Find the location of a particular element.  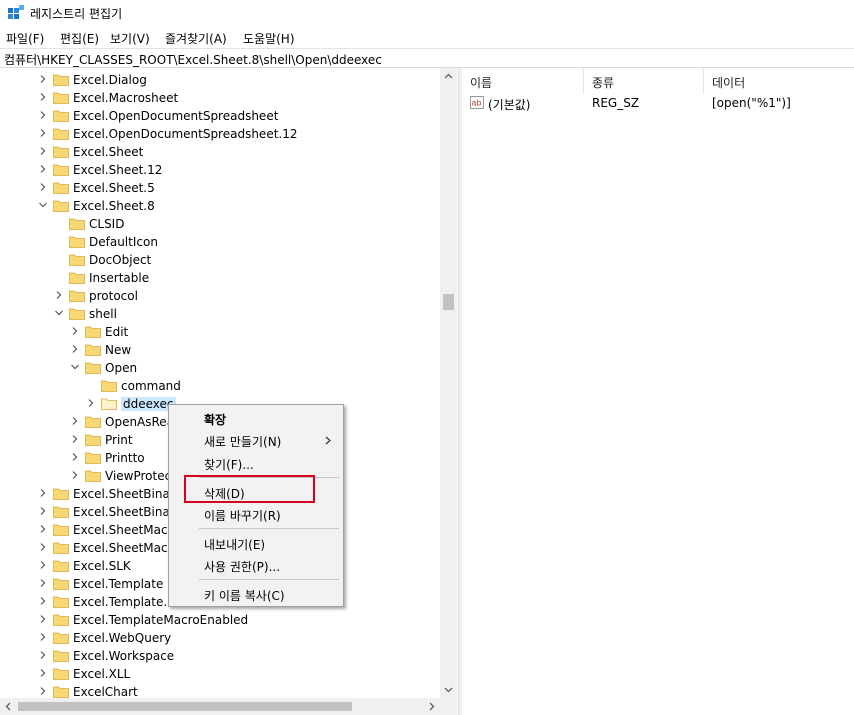

menu-favorites: 즐겨찾기(A) is located at coordinates (196, 38).